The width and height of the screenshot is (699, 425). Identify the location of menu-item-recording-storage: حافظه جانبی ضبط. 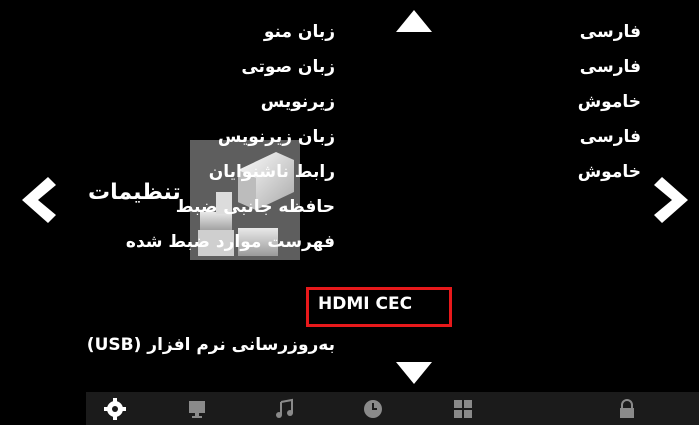
(255, 207).